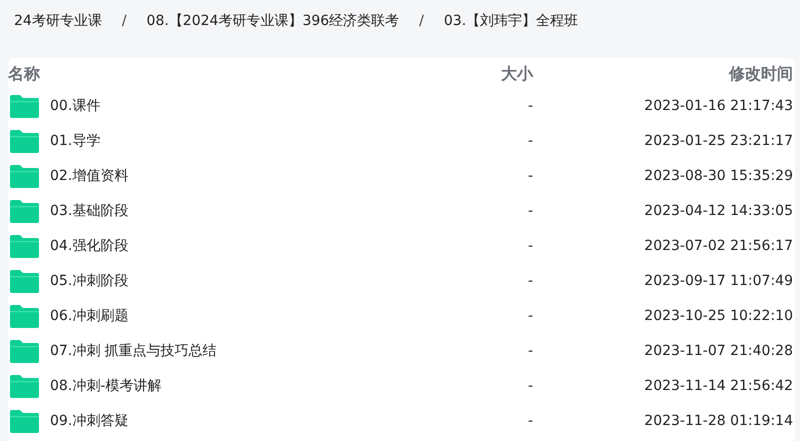 The height and width of the screenshot is (441, 800). What do you see at coordinates (89, 315) in the screenshot?
I see `folder-name: 06.冲刺刷题` at bounding box center [89, 315].